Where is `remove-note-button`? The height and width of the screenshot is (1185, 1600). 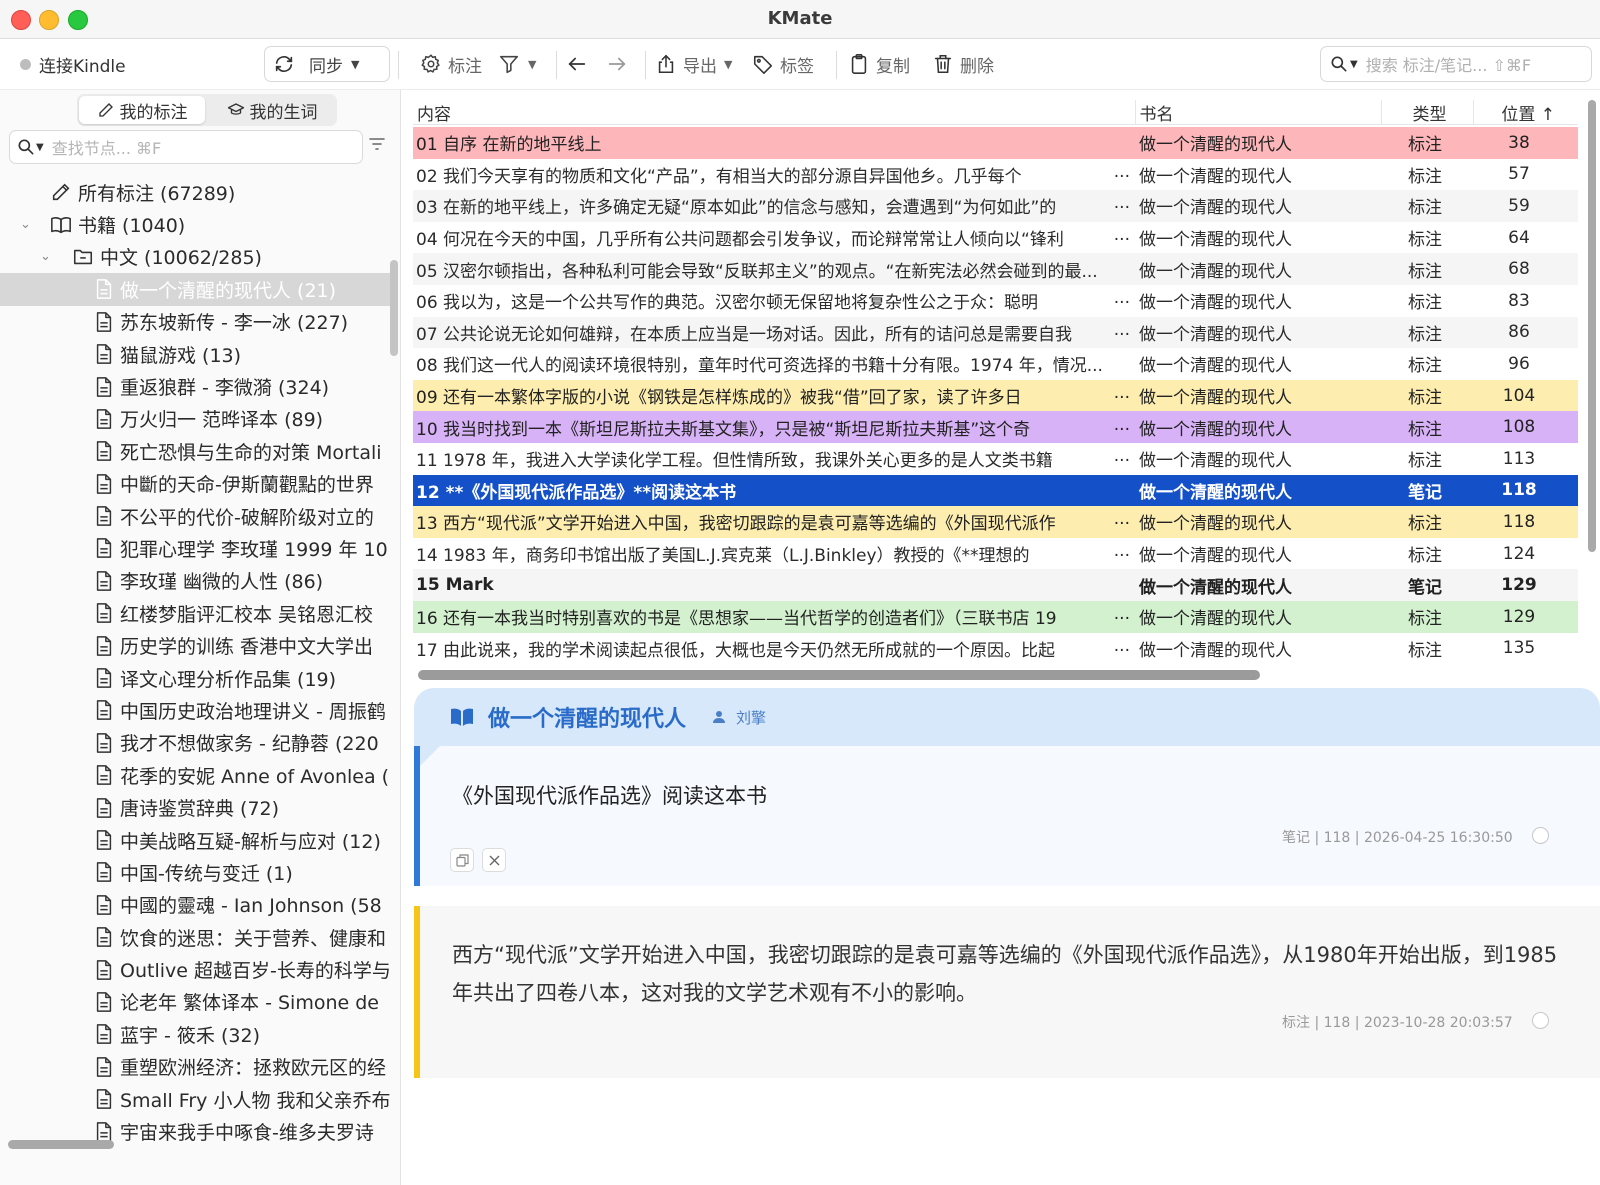 remove-note-button is located at coordinates (494, 860).